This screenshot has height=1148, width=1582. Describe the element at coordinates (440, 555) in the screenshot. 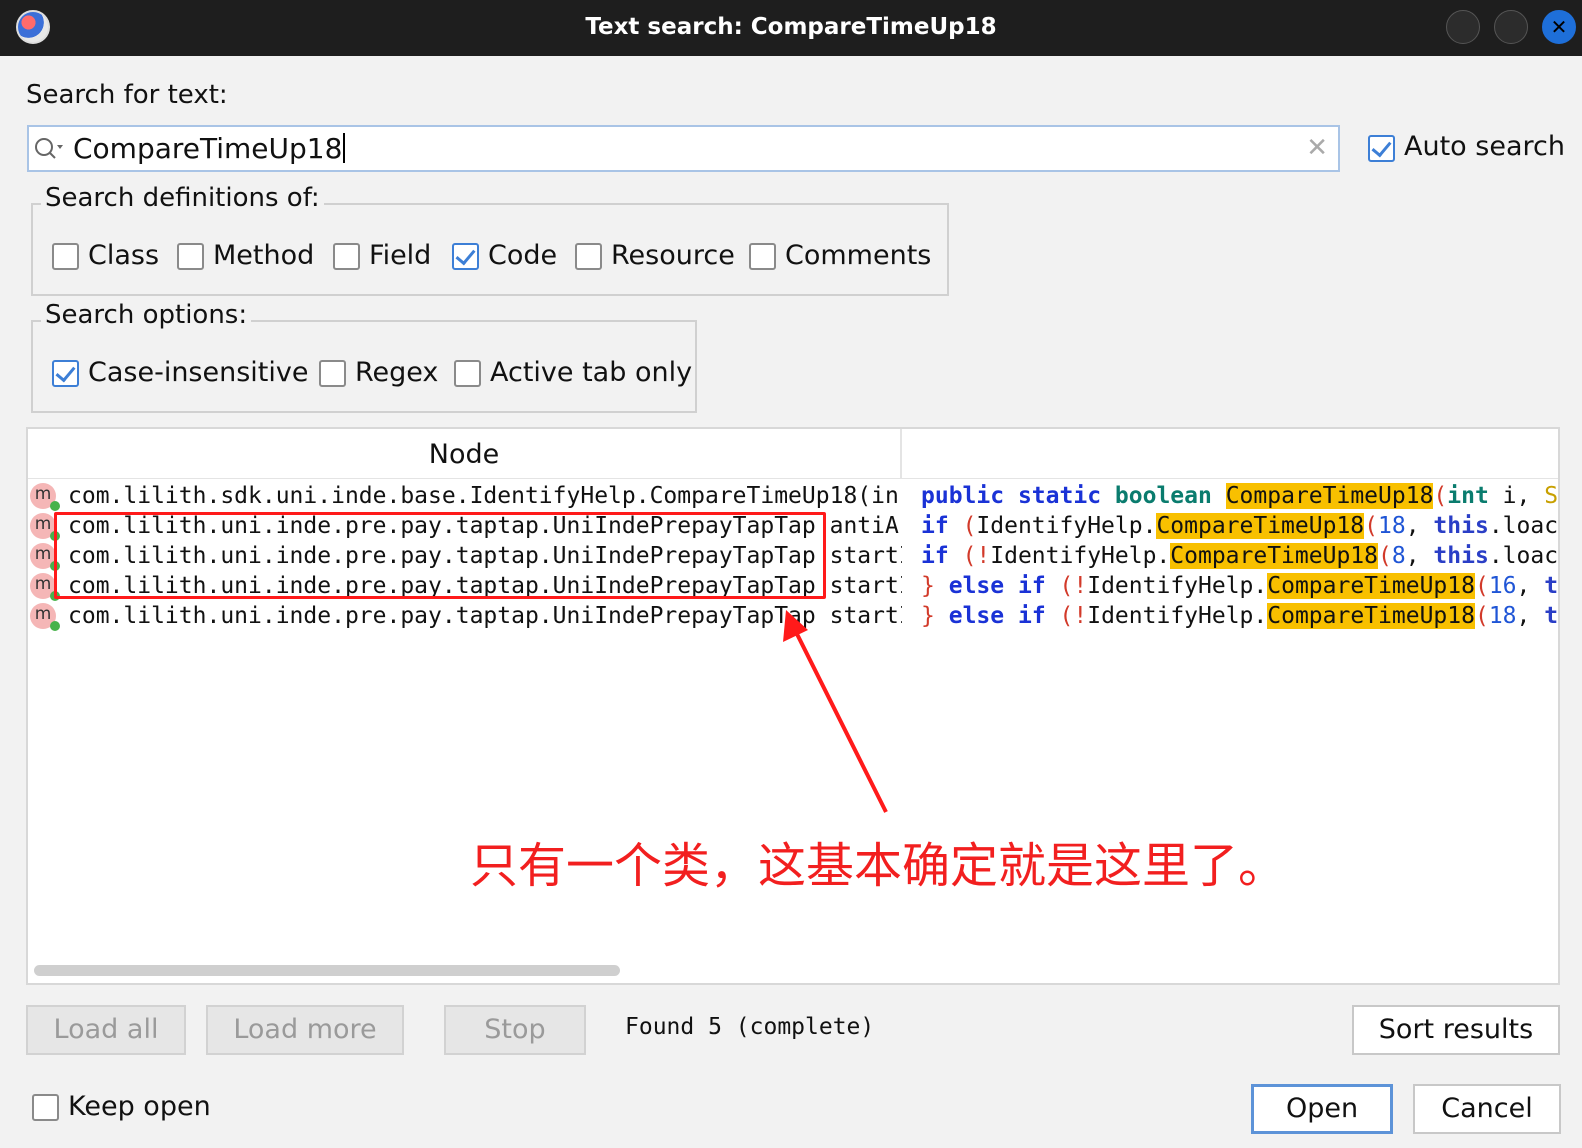

I see `annotation-highlight-box` at that location.